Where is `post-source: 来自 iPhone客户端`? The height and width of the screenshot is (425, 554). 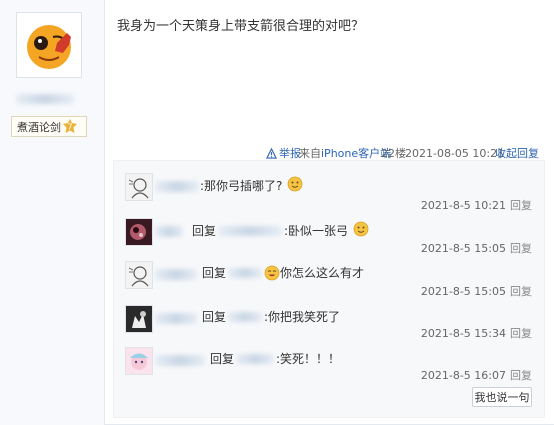
post-source: 来自 iPhone客户端 is located at coordinates (345, 153).